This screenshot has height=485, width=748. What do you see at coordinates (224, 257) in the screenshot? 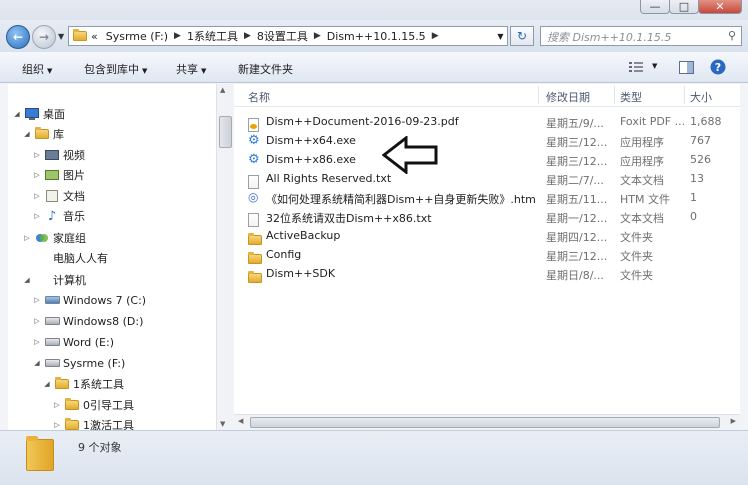
I see `nav-pane-scrollbar: ▲ ▼` at bounding box center [224, 257].